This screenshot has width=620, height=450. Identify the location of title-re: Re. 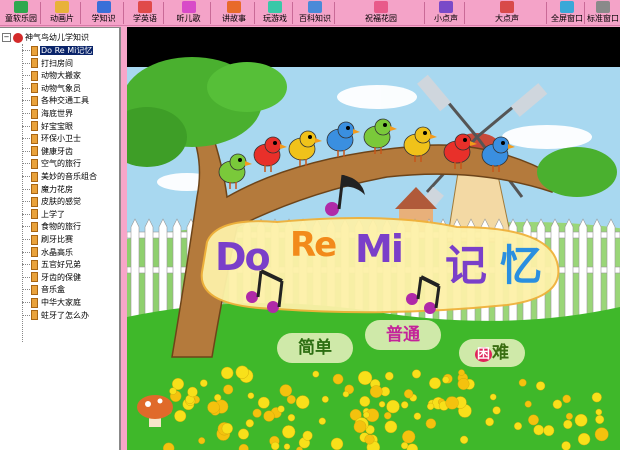
(313, 245).